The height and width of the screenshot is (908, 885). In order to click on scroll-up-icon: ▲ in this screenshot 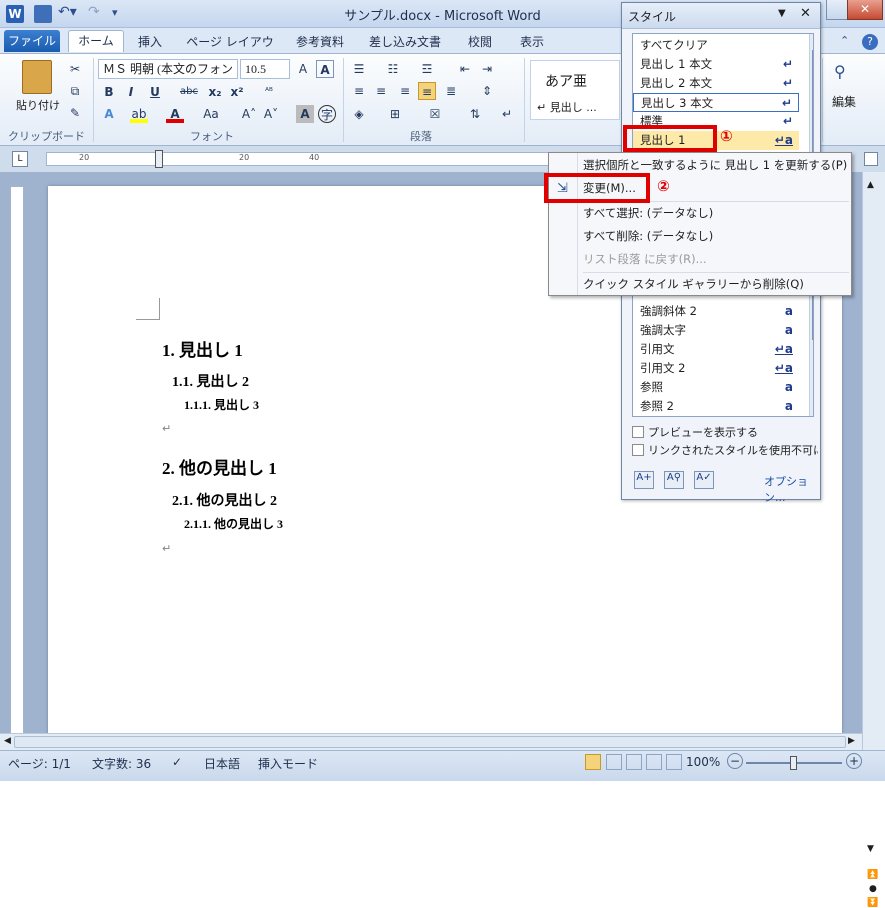, I will do `click(870, 185)`.